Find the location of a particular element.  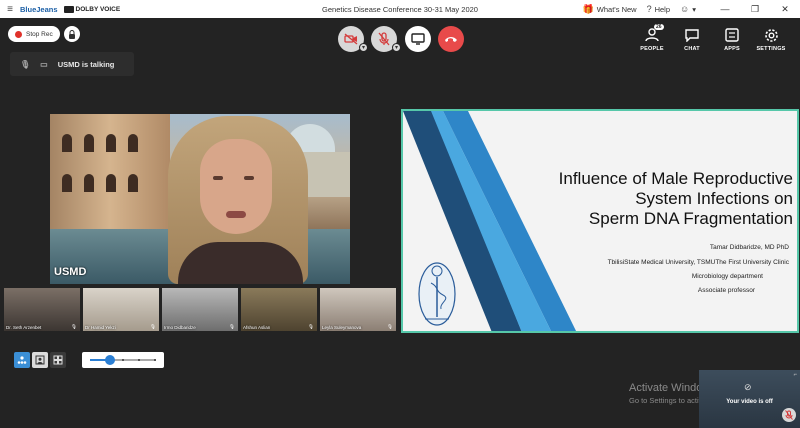

chat-button: CHAT is located at coordinates (692, 39).